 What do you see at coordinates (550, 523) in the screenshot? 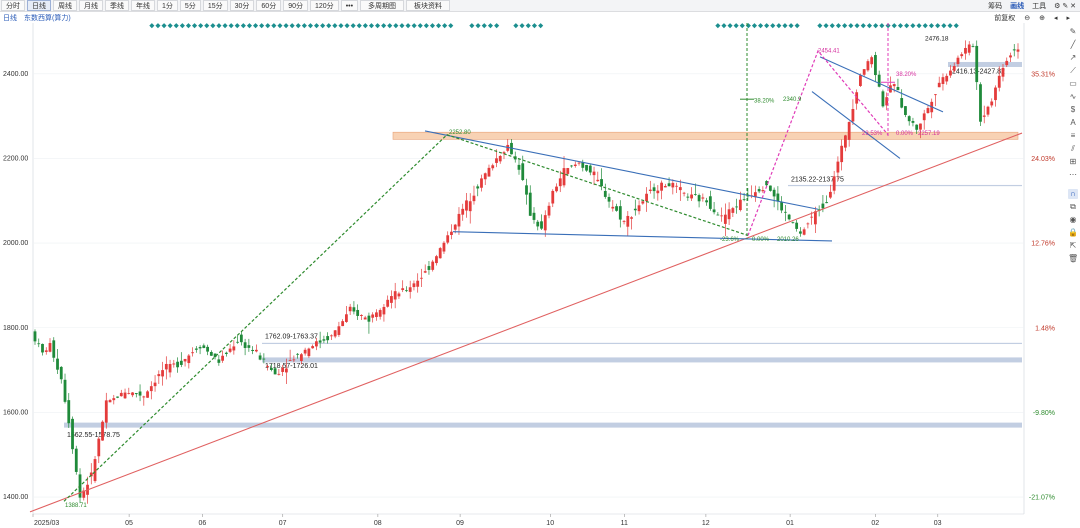
I see `x-tick-label: 10` at bounding box center [550, 523].